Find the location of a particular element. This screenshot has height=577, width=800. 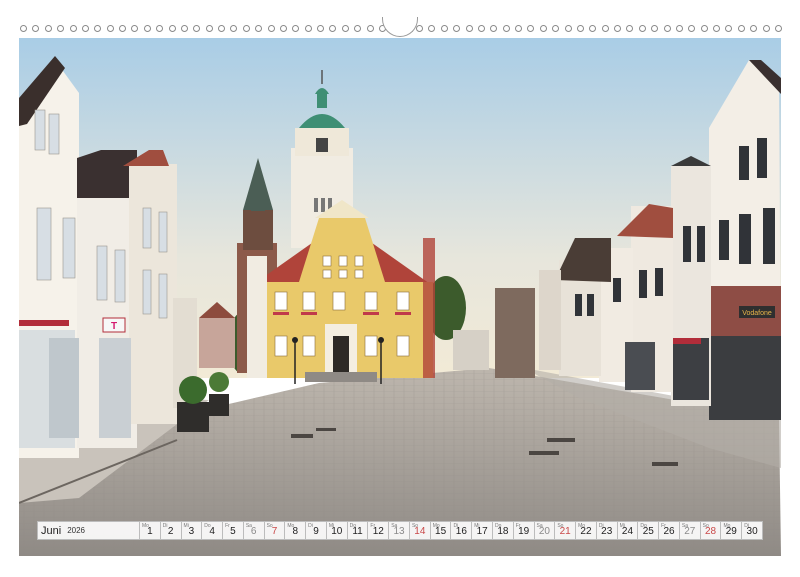

day-number: 5 is located at coordinates (233, 531).